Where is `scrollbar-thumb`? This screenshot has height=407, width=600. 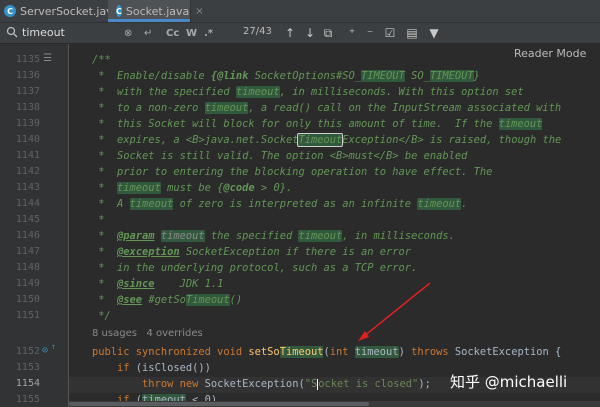
scrollbar-thumb is located at coordinates (219, 404).